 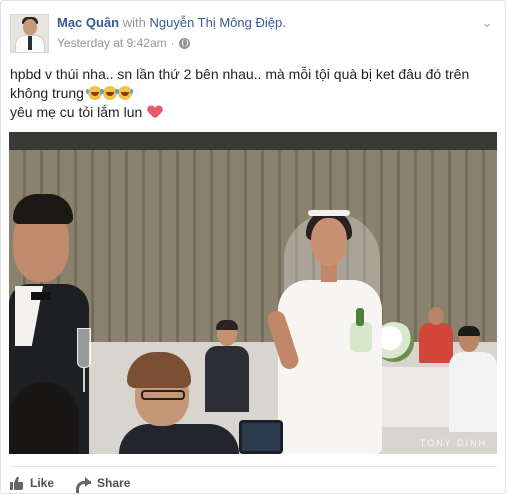 What do you see at coordinates (487, 22) in the screenshot?
I see `chevron-down-icon: ⌄` at bounding box center [487, 22].